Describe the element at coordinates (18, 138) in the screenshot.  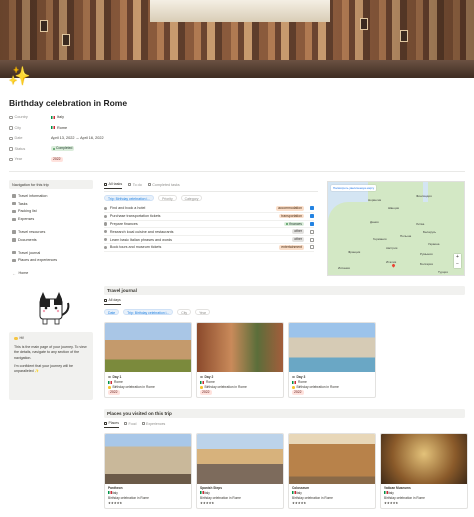
I see `property-label: Date` at that location.